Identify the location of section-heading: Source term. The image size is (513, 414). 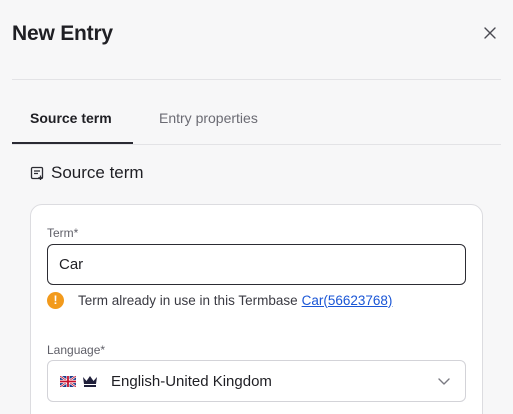
(87, 173).